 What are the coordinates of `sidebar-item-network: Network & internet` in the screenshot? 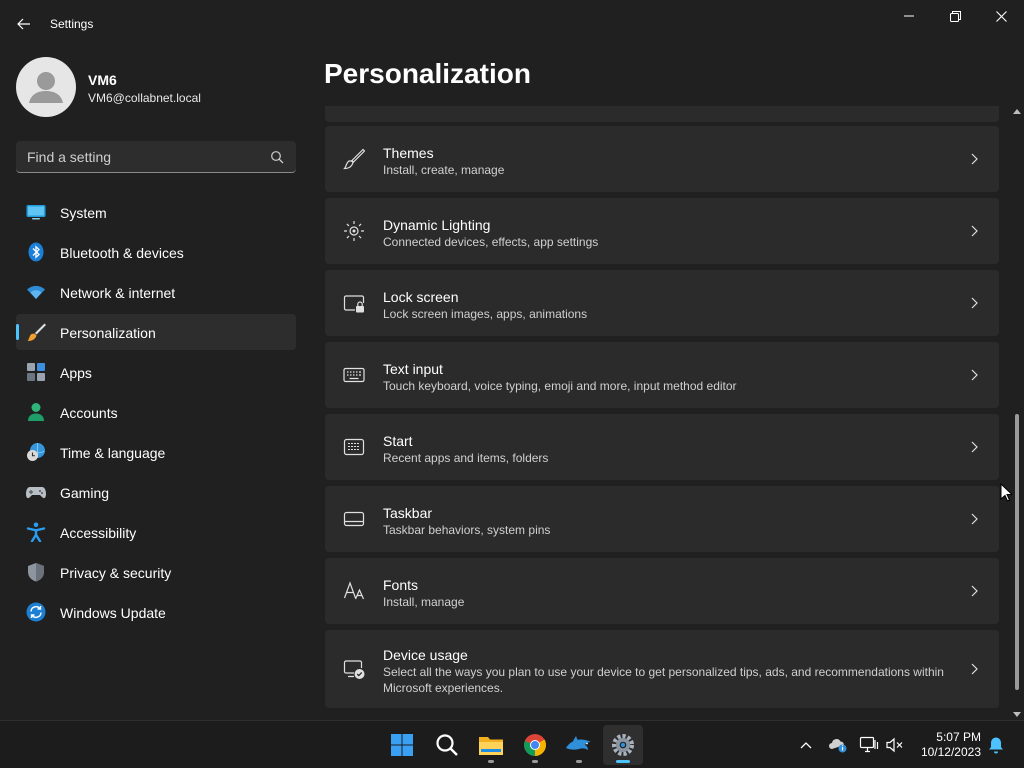 It's located at (156, 292).